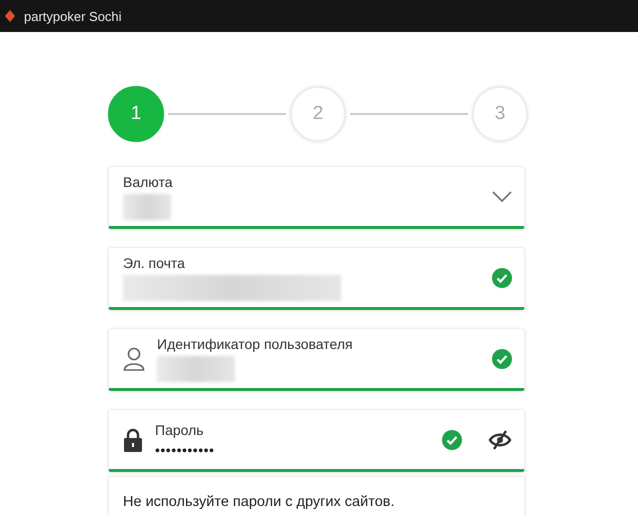  What do you see at coordinates (316, 278) in the screenshot?
I see `input-field: Эл. почта` at bounding box center [316, 278].